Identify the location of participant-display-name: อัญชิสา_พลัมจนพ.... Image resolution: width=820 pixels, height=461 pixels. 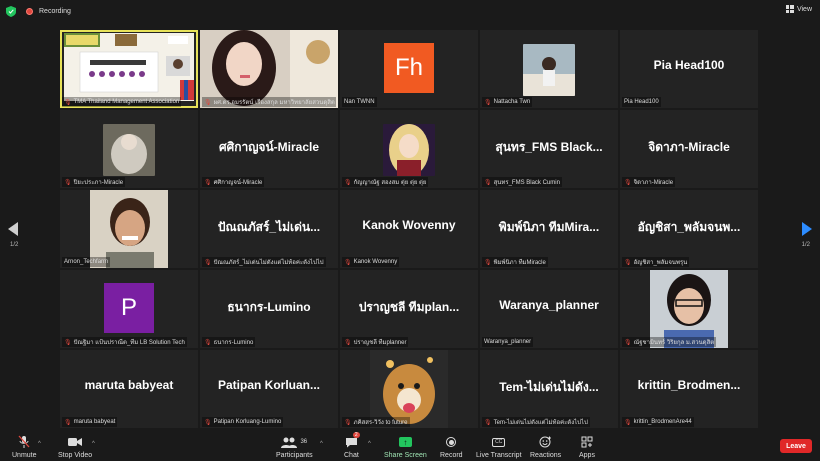
(689, 227).